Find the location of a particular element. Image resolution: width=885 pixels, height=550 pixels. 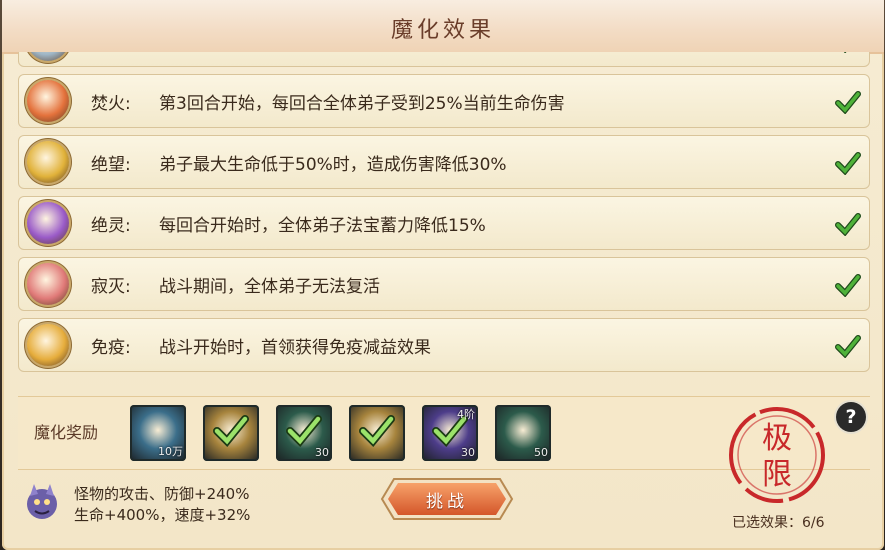

effect-name: 焚火: is located at coordinates (111, 104).